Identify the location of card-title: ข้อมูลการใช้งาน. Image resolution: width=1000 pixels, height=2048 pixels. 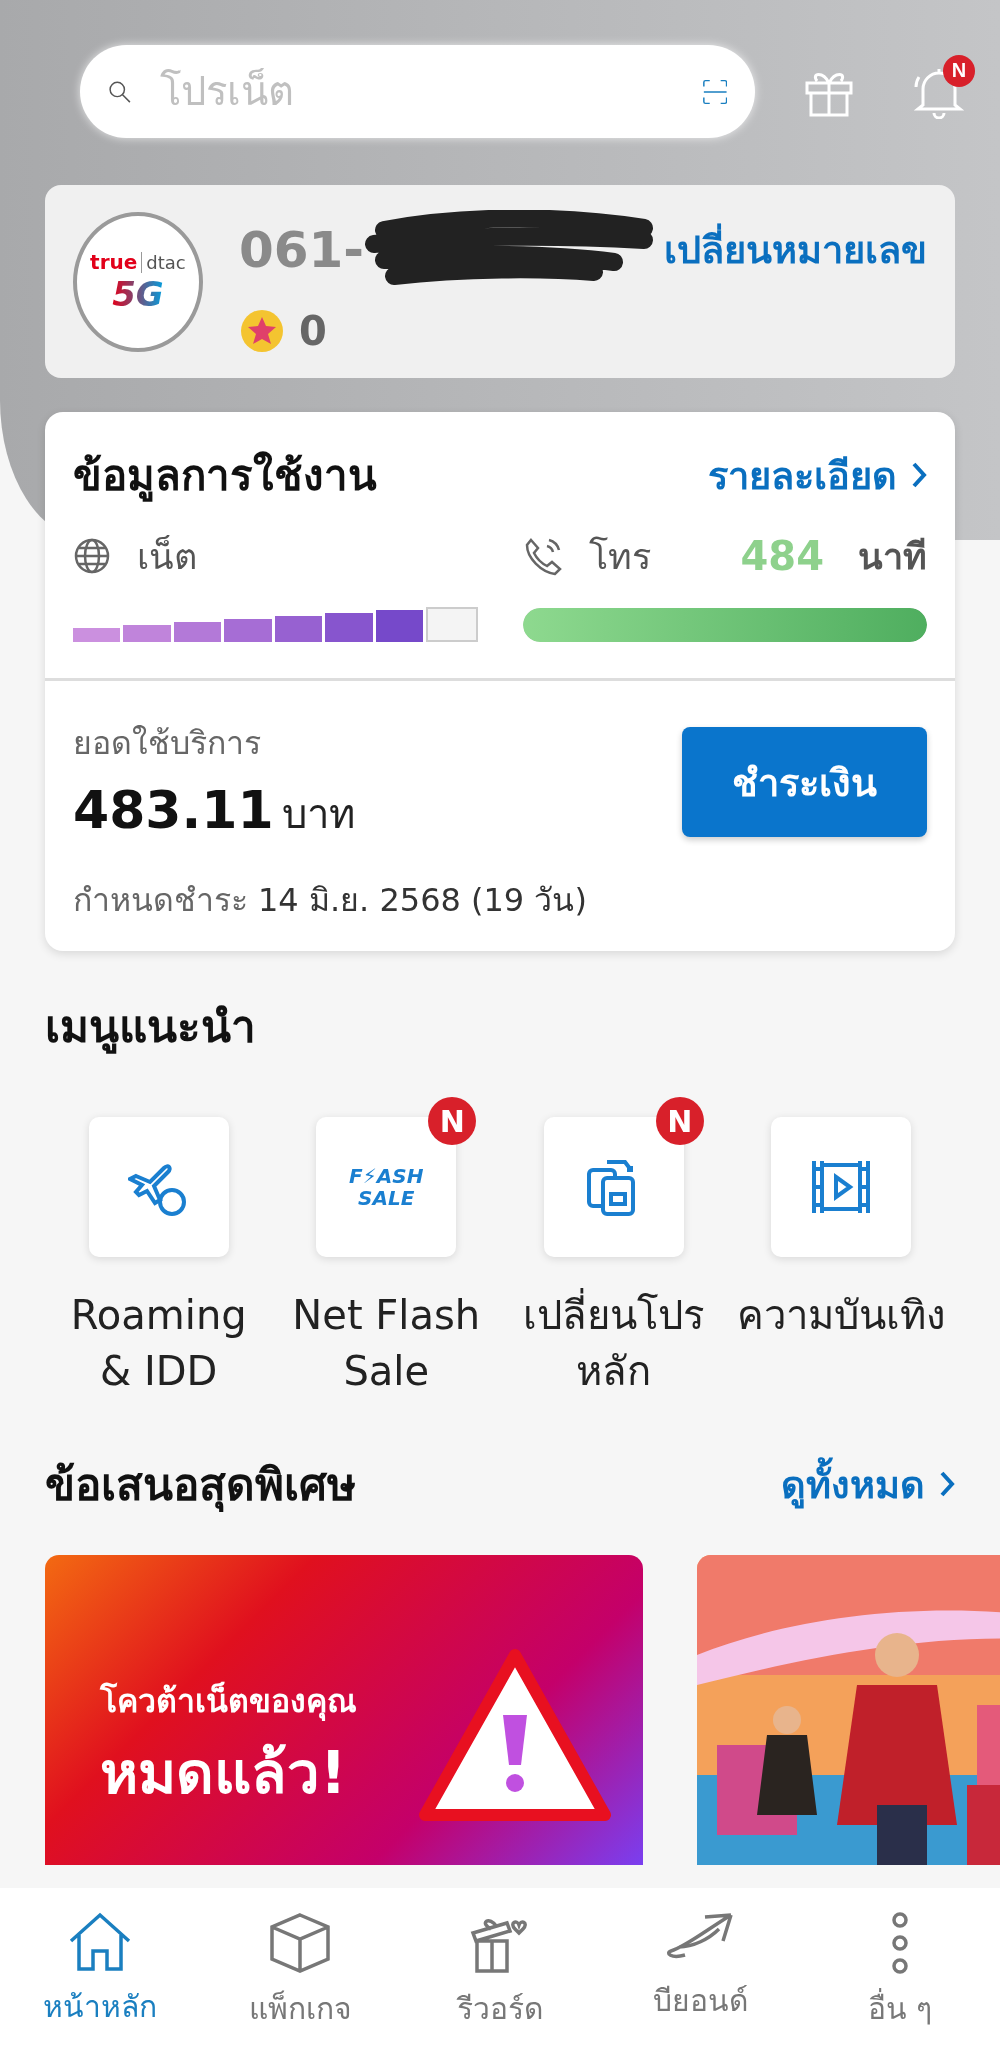
(225, 477).